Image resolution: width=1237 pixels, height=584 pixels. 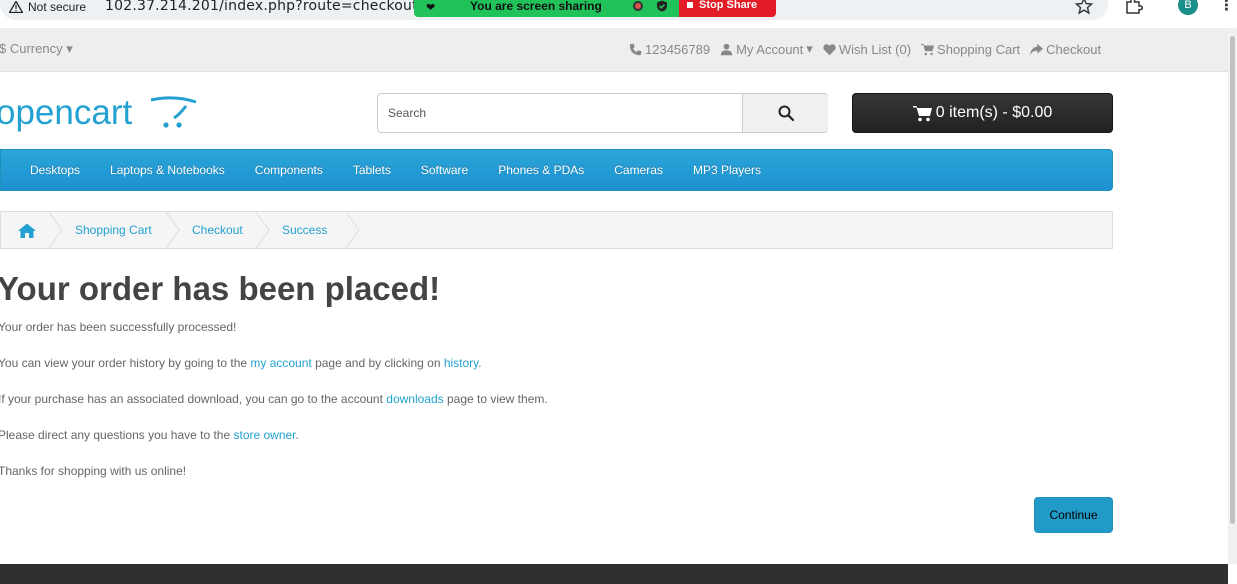 I want to click on breadcrumb-success: Success, so click(x=308, y=230).